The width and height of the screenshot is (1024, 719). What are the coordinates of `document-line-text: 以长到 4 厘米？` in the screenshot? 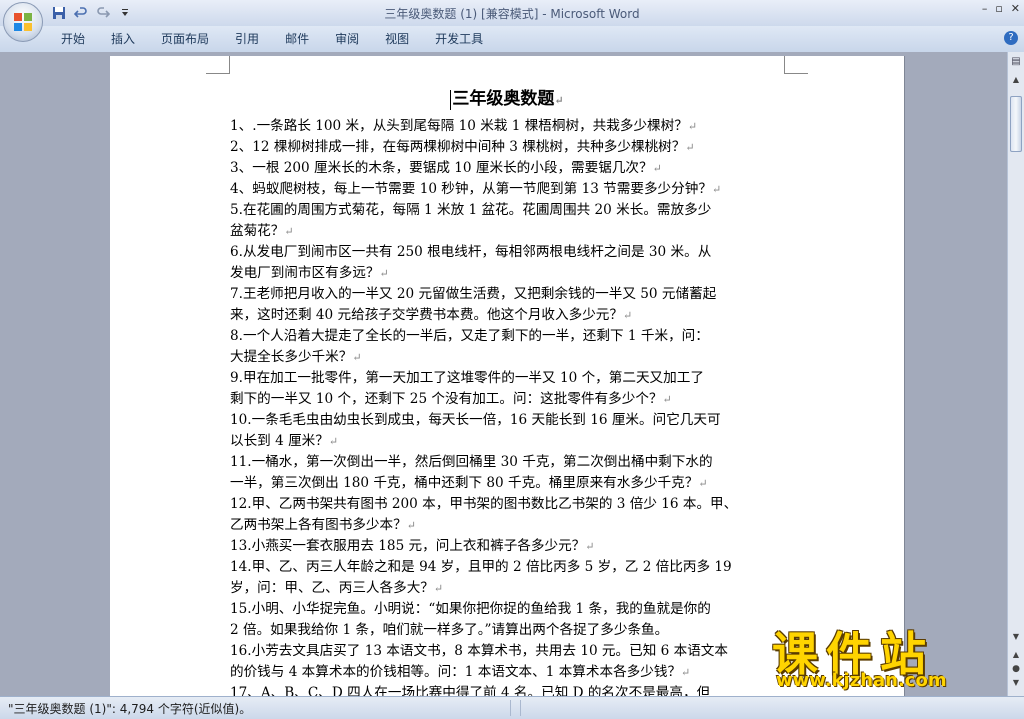 It's located at (279, 441).